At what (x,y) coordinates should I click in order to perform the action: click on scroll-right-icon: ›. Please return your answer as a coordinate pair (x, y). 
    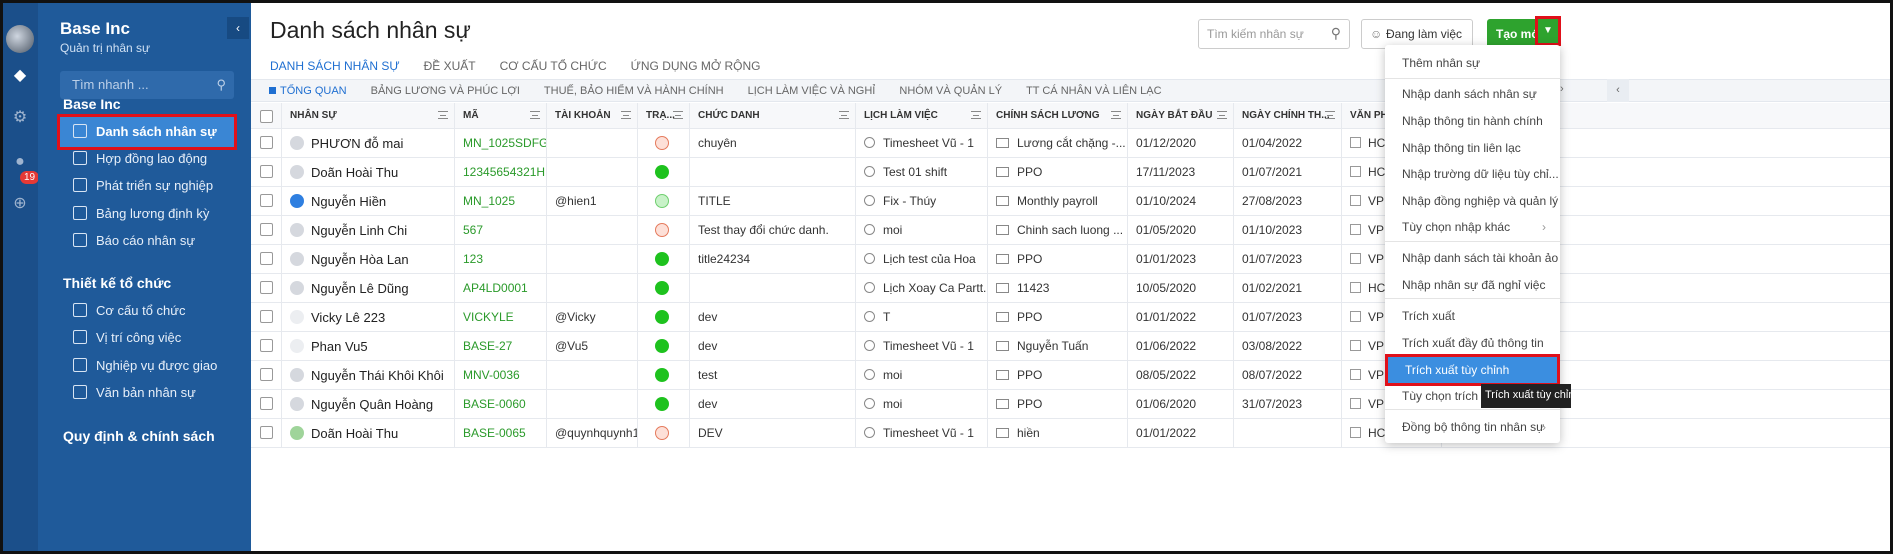
    Looking at the image, I should click on (1562, 89).